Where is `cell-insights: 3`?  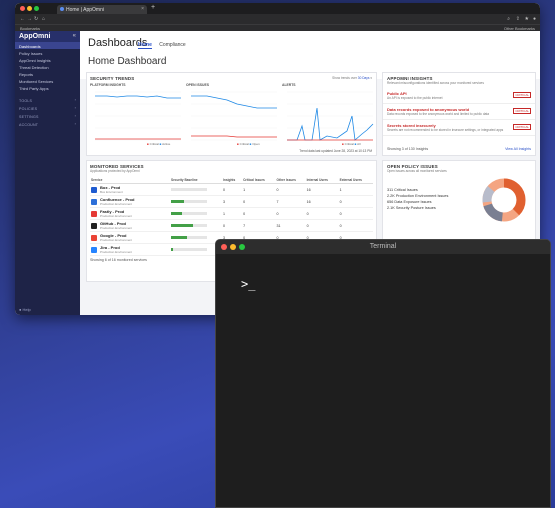
cell-insights: 3 is located at coordinates (232, 201).